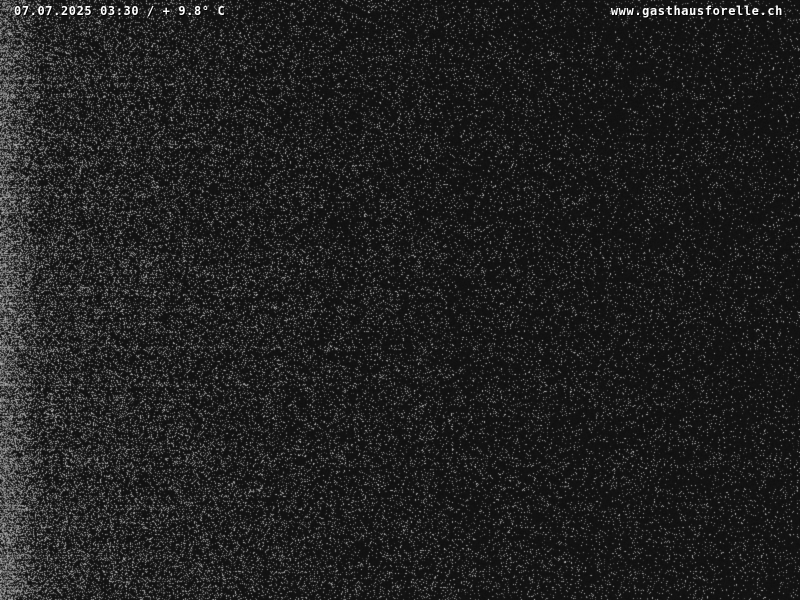  I want to click on website-overlay: www.gasthausforelle.ch, so click(696, 11).